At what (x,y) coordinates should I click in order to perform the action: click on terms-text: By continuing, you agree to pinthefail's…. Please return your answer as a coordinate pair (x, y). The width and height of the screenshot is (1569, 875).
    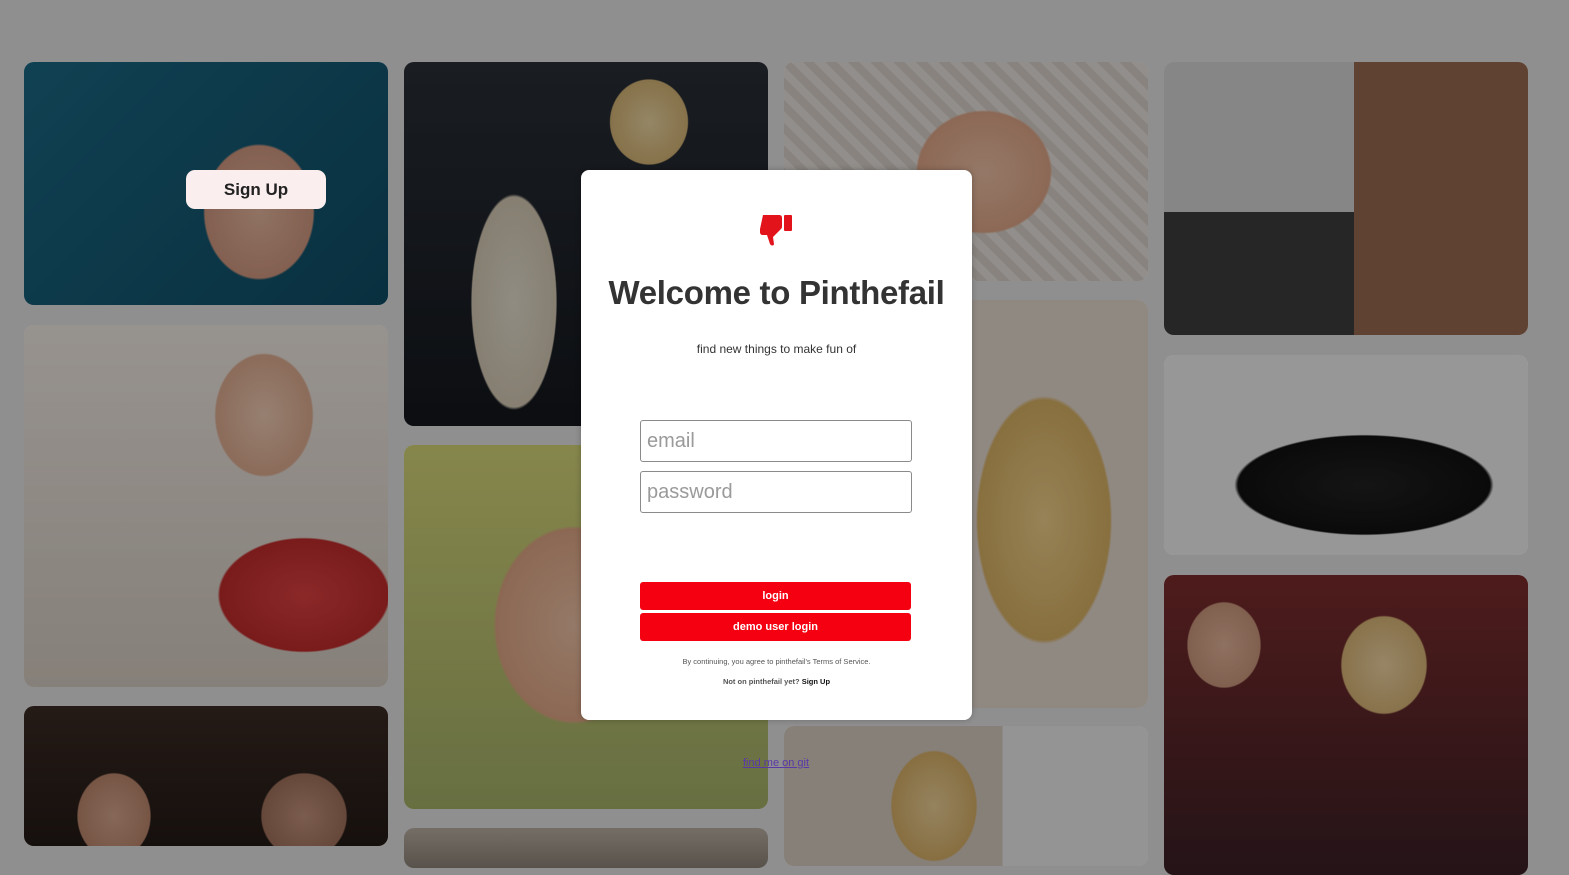
    Looking at the image, I should click on (776, 661).